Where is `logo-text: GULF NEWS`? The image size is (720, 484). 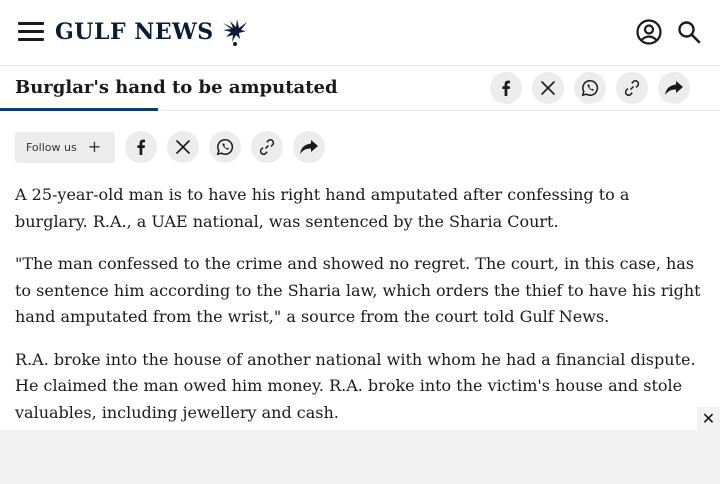
logo-text: GULF NEWS is located at coordinates (134, 32).